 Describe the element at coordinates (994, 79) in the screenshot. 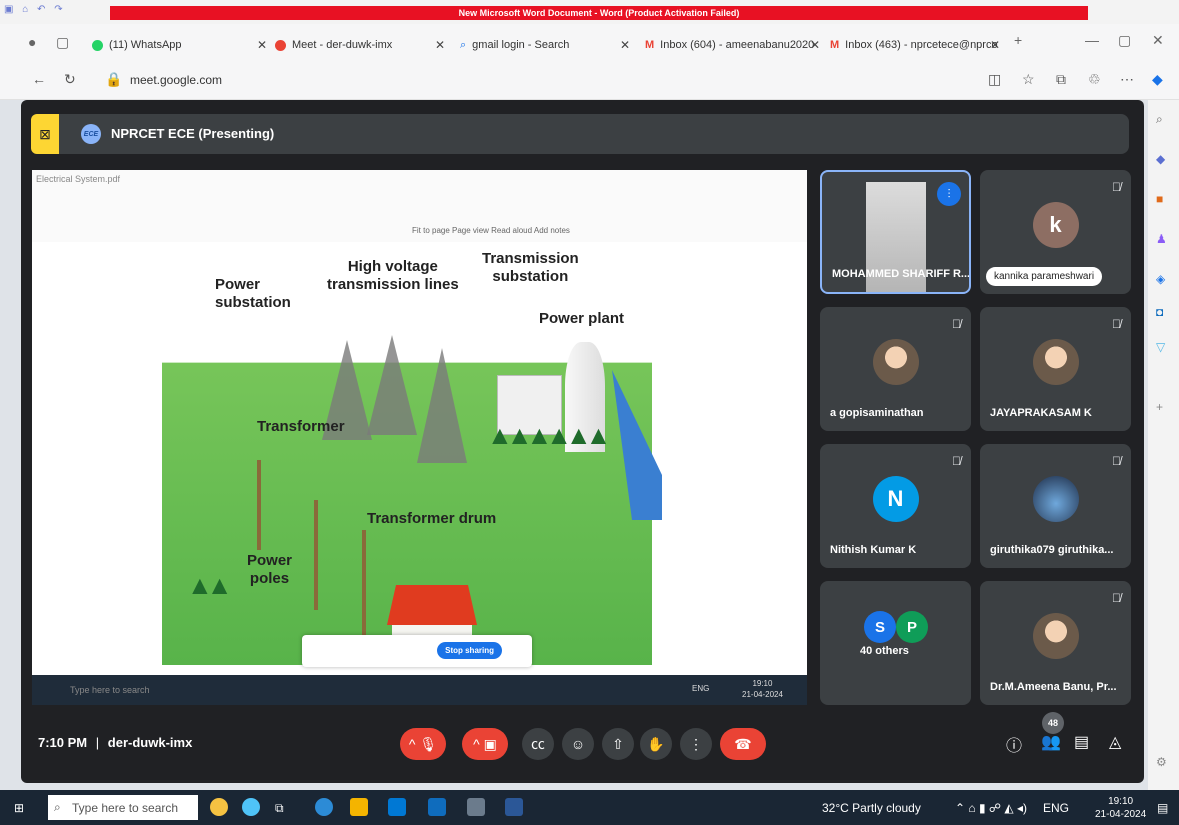

I see `split-screen-icon: ◫` at that location.